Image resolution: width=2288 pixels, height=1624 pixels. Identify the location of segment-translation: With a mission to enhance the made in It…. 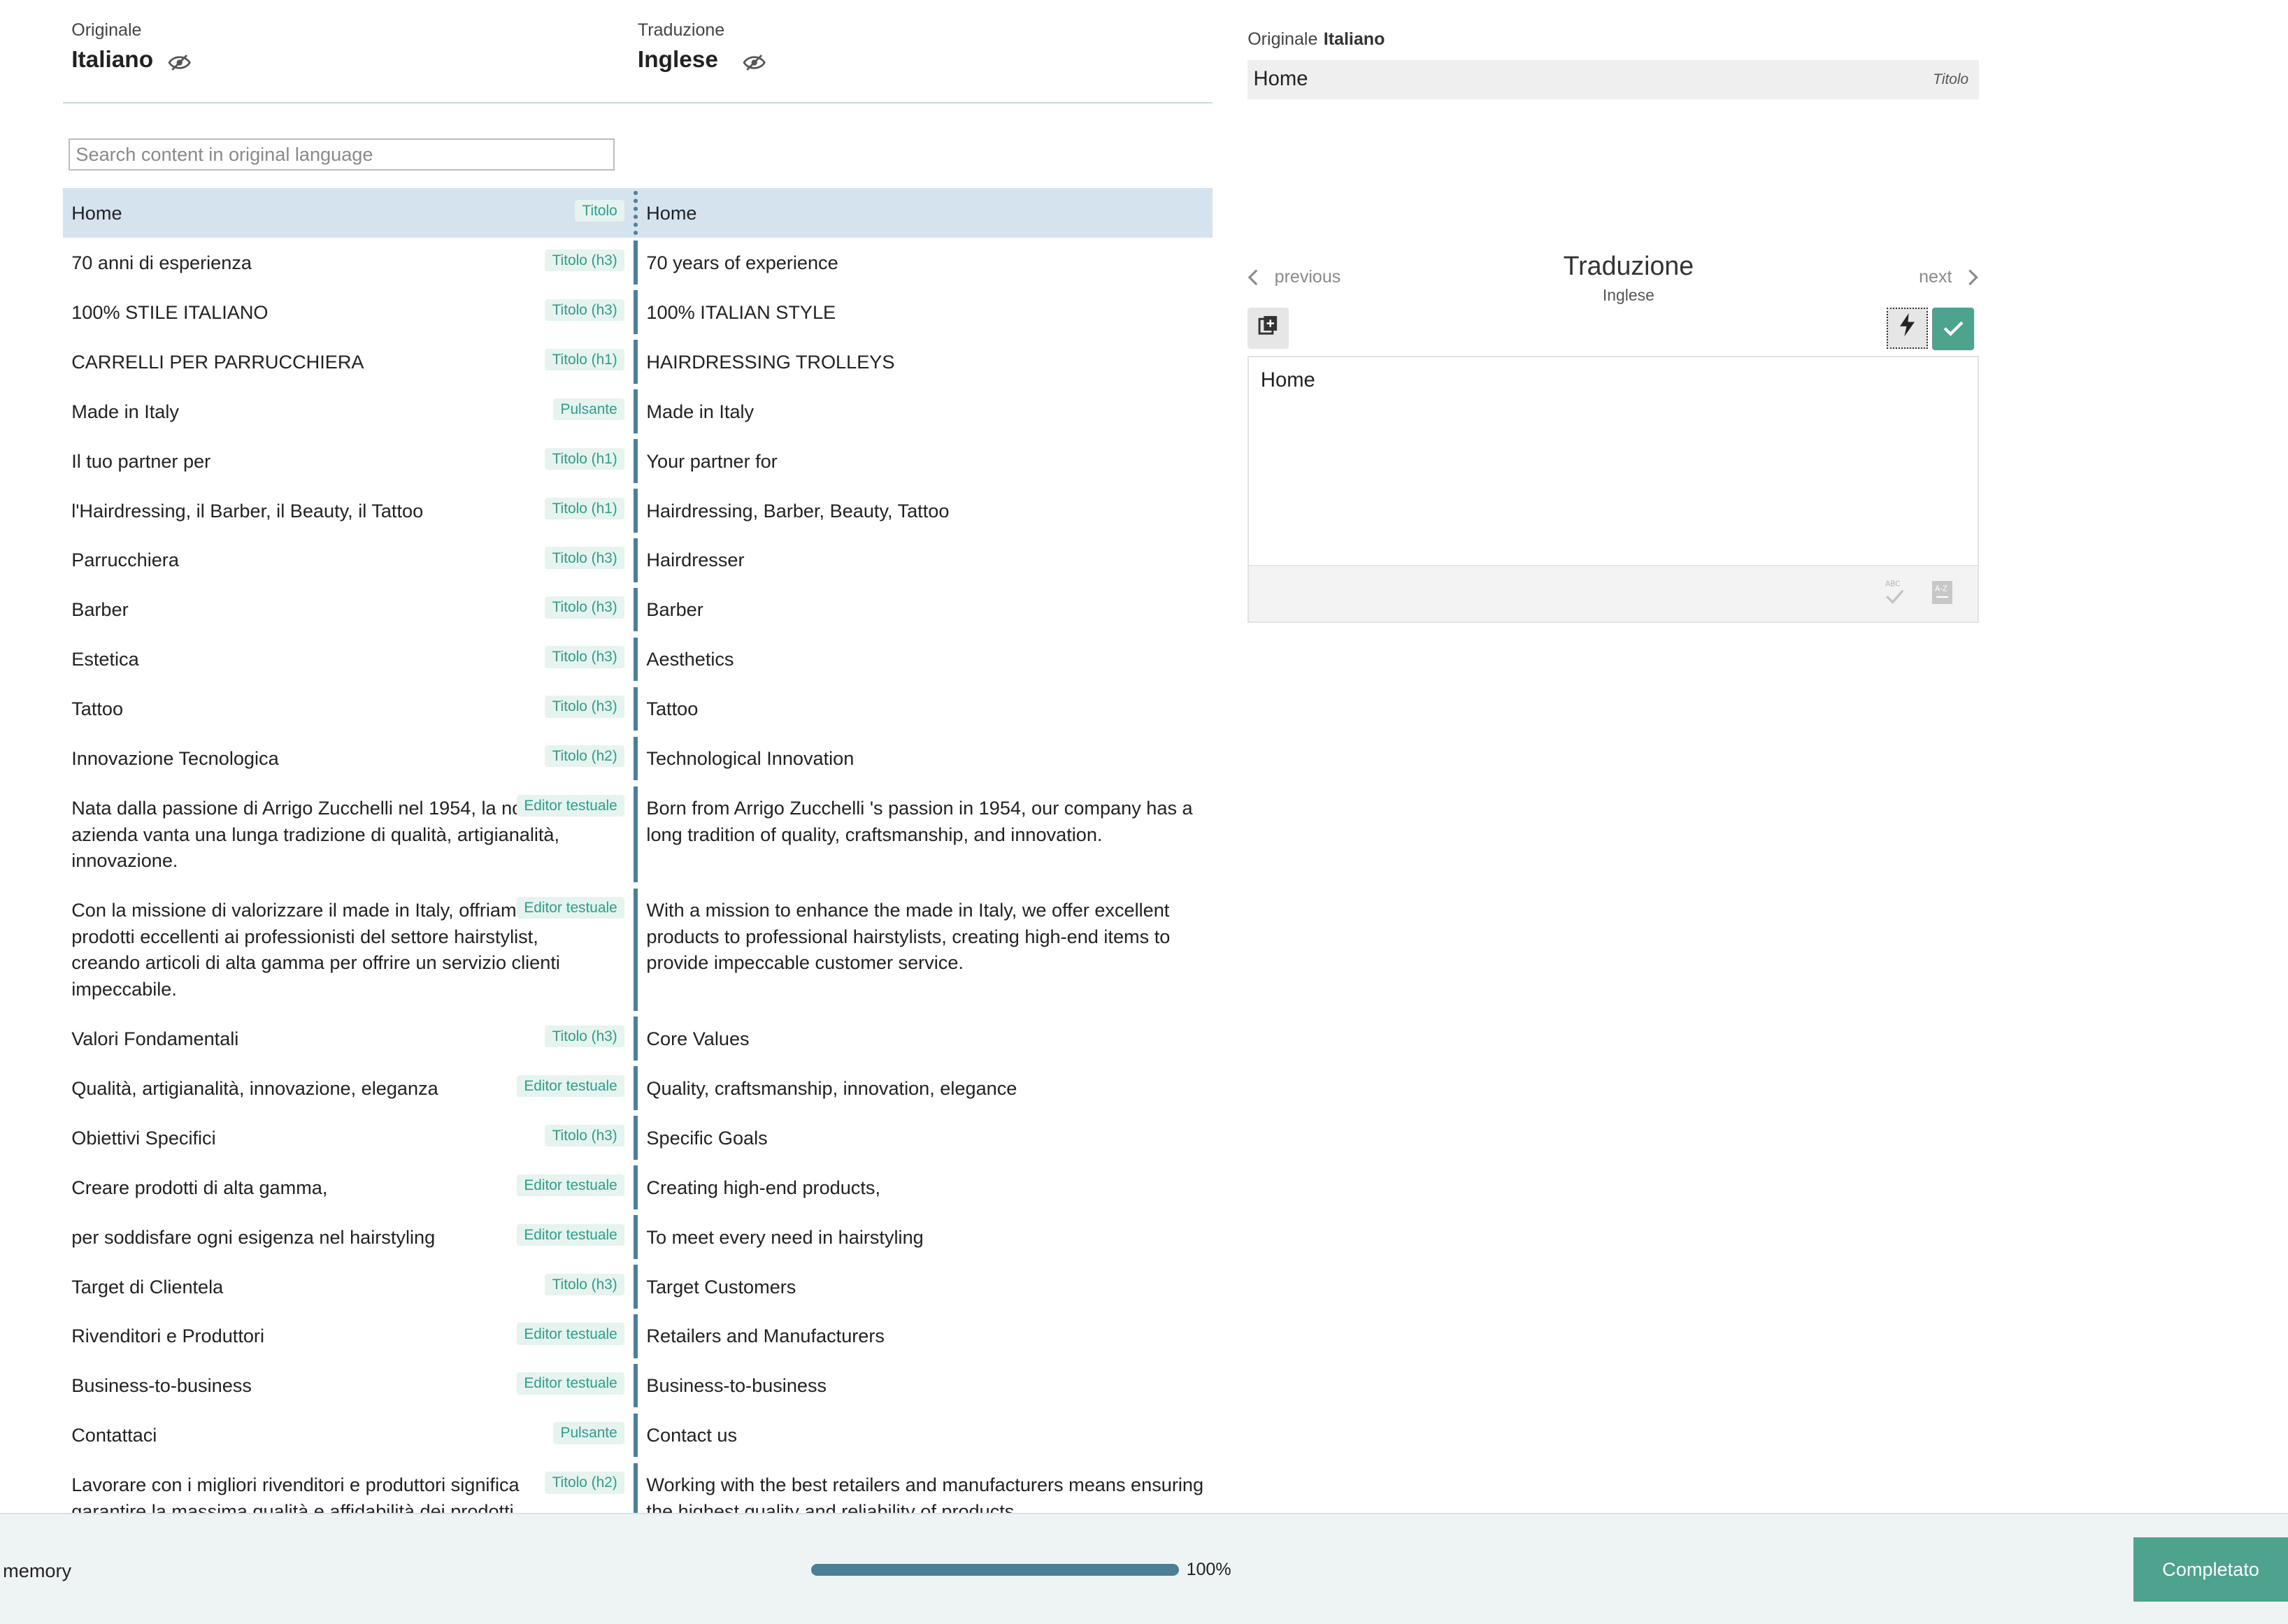
(925, 950).